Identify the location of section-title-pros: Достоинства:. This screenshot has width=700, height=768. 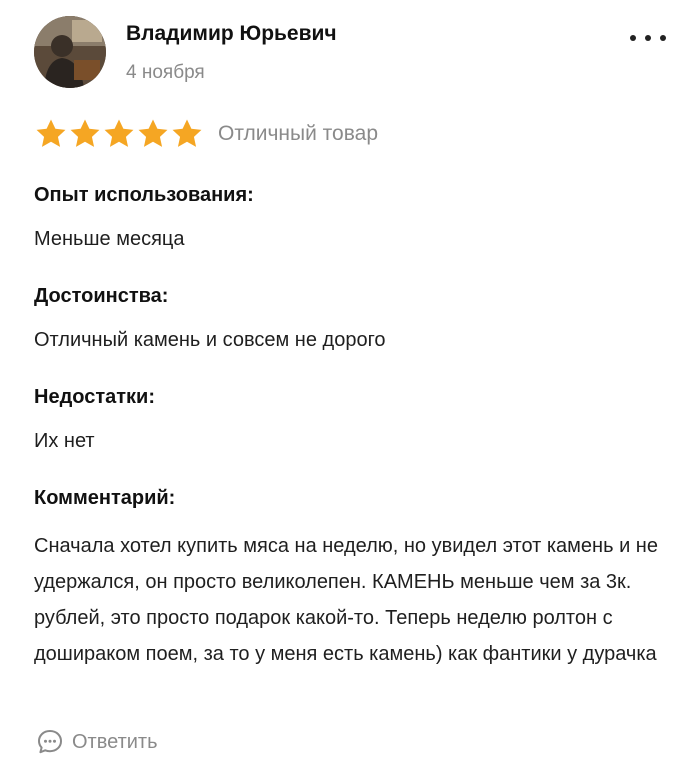
(101, 296).